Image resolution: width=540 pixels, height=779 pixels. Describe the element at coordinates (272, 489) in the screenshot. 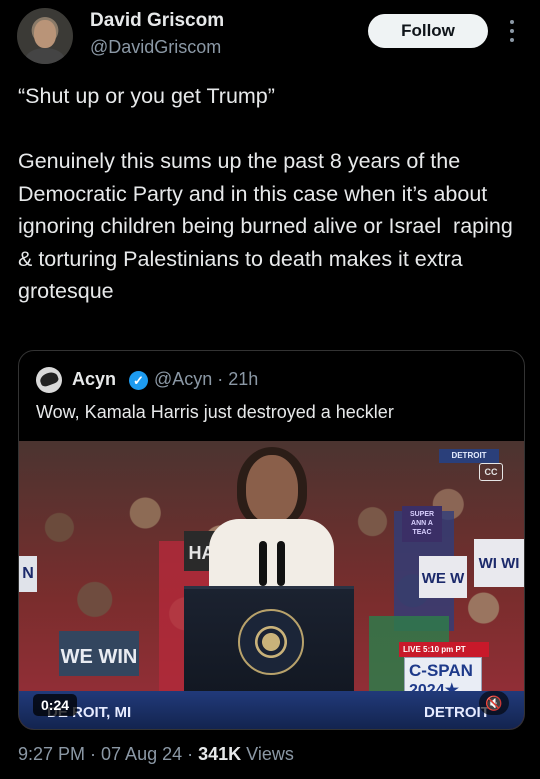

I see `speaker-face` at that location.